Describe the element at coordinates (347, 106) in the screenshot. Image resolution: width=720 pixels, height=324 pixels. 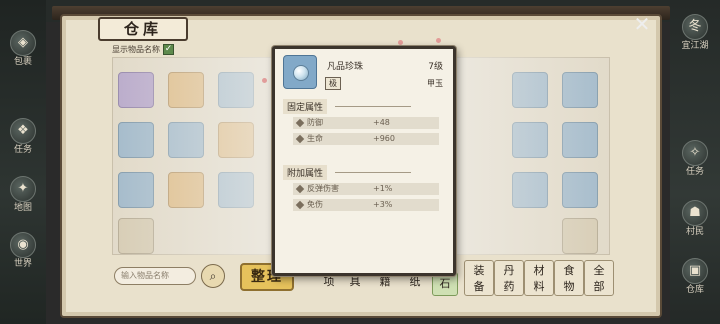
I see `fixed-attributes-header: 固定属性` at that location.